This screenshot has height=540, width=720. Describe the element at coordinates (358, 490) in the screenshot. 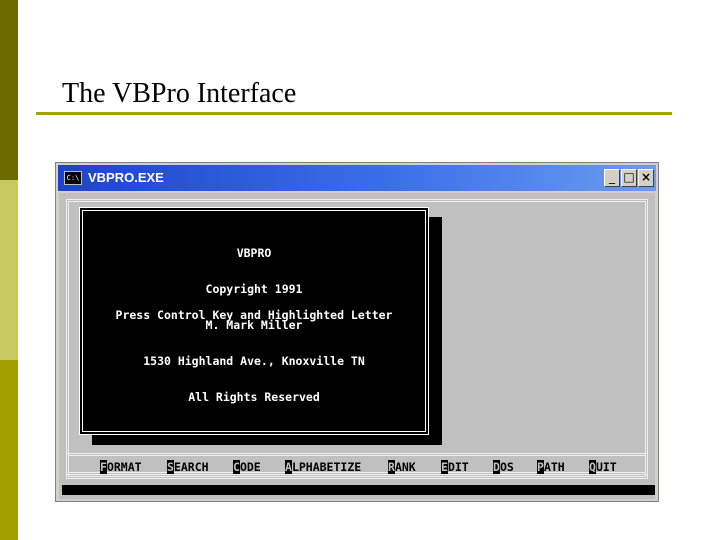

I see `status-strip` at that location.